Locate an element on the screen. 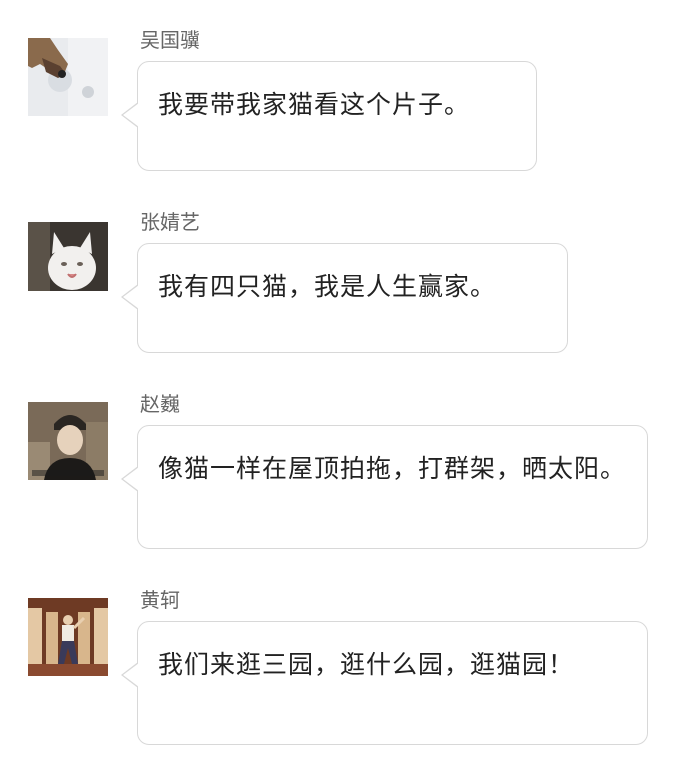 The image size is (676, 768). man-in-cap-avatar-icon is located at coordinates (68, 441).